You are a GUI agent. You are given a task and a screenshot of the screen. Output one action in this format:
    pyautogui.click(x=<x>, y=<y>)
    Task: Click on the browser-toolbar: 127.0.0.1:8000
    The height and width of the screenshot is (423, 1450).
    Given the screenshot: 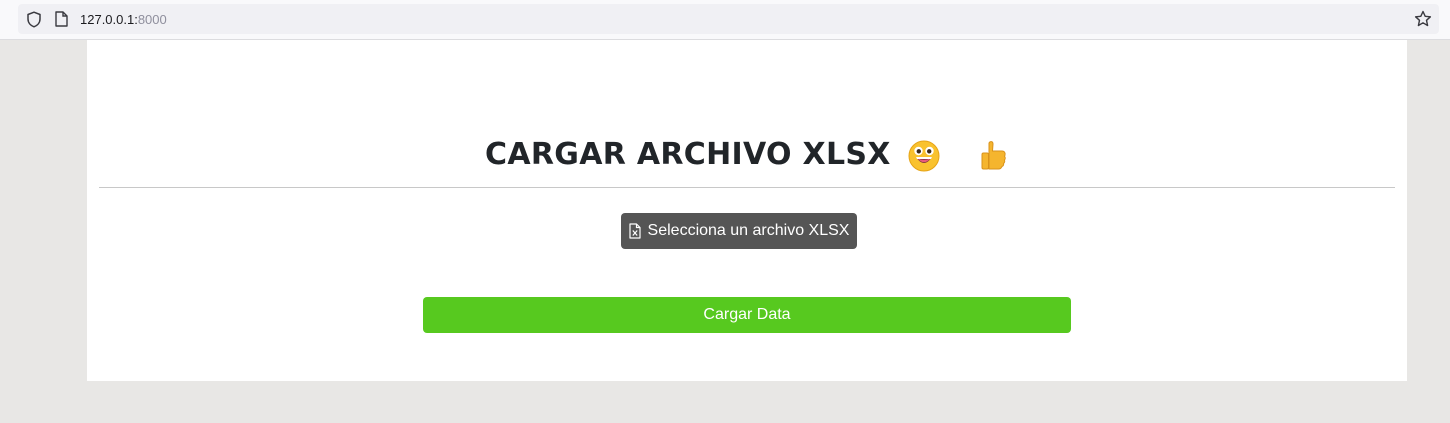 What is the action you would take?
    pyautogui.click(x=725, y=20)
    